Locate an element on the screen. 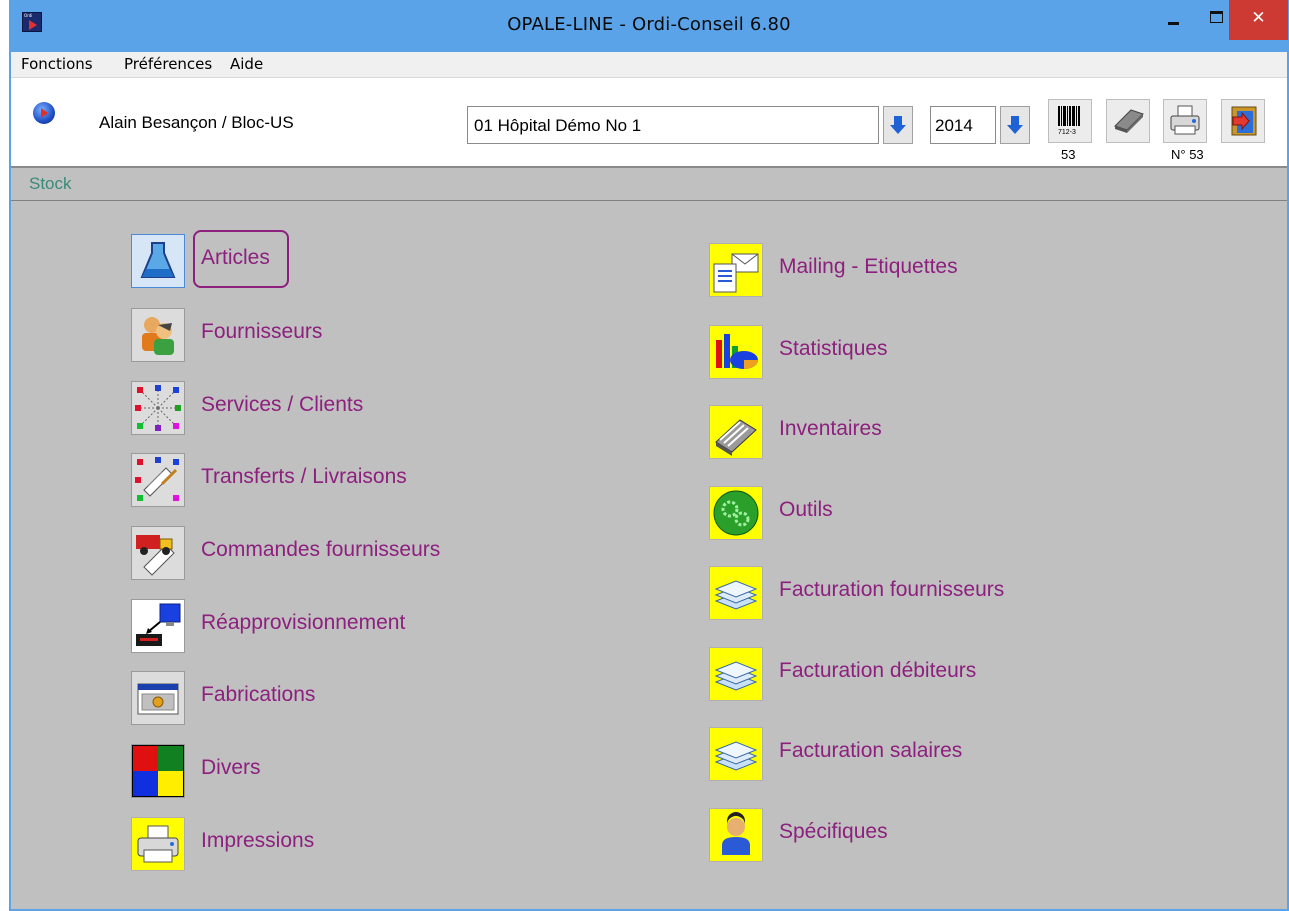 This screenshot has width=1289, height=911. scanner-button is located at coordinates (1128, 121).